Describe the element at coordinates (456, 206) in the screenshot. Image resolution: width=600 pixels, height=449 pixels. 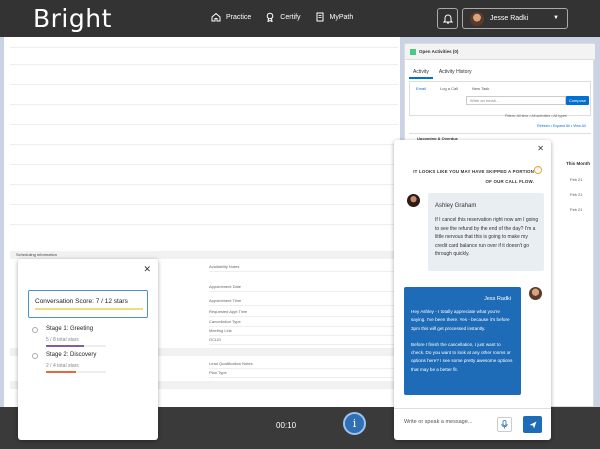
I see `sender-name: Ashley Graham` at that location.